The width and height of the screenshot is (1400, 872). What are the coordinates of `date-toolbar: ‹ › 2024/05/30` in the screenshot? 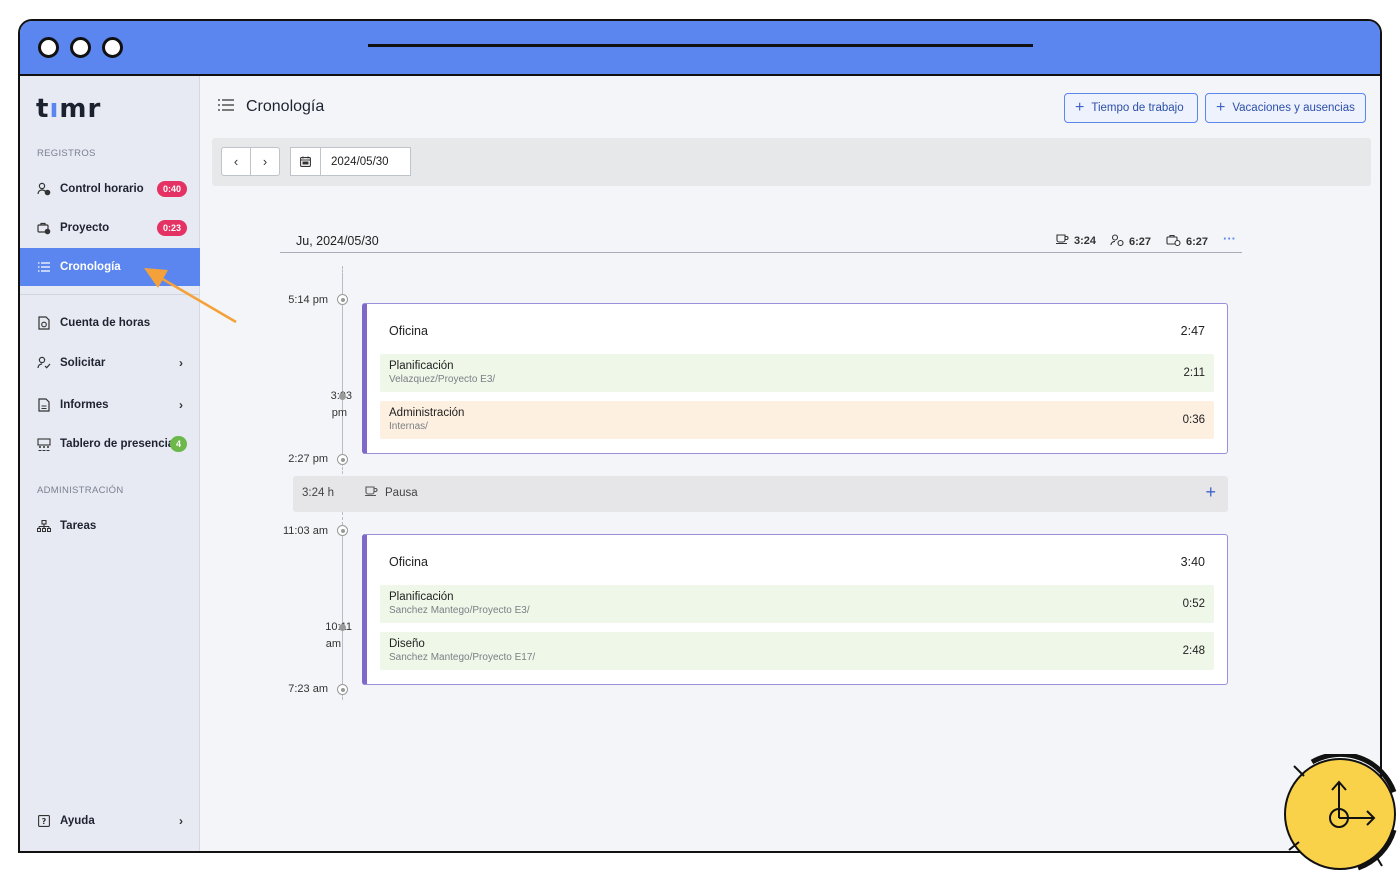 It's located at (791, 162).